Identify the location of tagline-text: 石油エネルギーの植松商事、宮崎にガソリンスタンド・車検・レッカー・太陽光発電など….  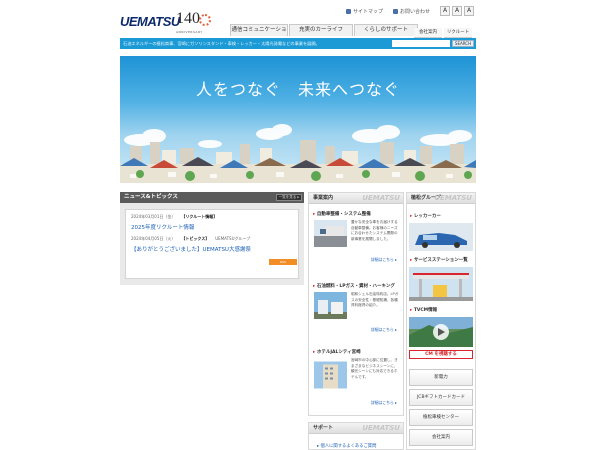
(221, 43).